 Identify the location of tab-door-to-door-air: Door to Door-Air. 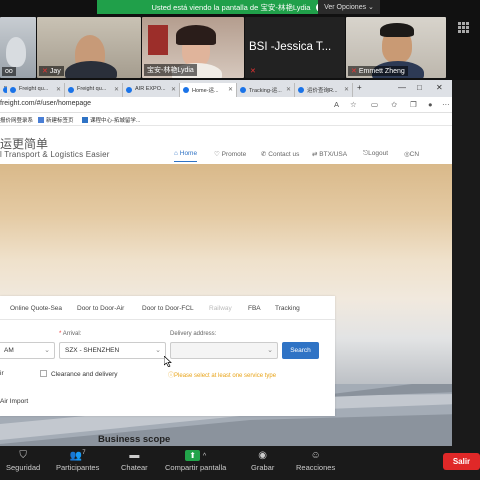
(100, 308).